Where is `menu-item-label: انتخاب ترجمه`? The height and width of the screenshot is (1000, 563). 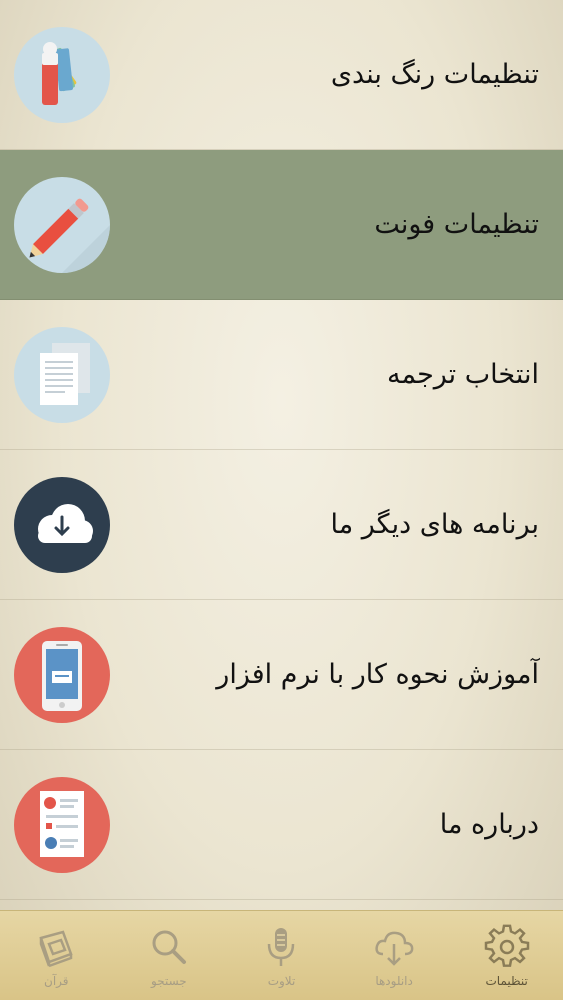
menu-item-label: انتخاب ترجمه is located at coordinates (462, 374).